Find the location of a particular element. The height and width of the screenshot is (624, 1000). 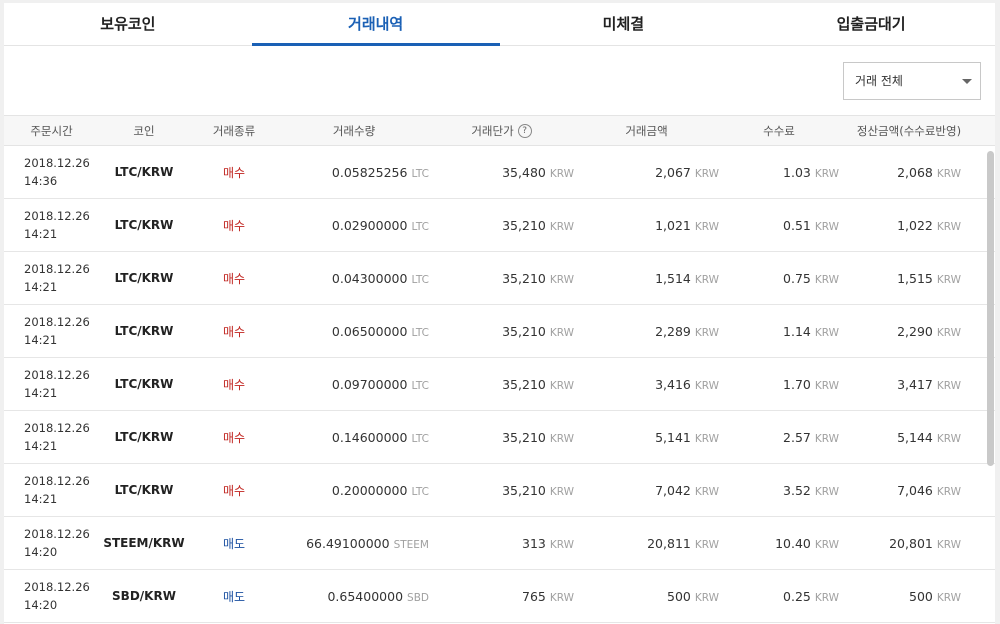

quantity-cell: 66.49100000 STEEM is located at coordinates (354, 543).